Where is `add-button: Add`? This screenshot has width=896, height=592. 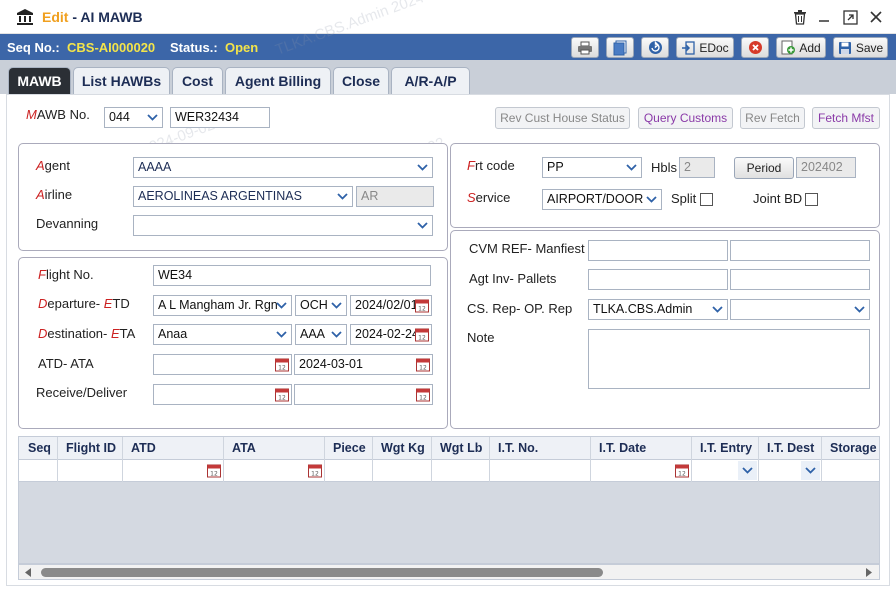 add-button: Add is located at coordinates (801, 47).